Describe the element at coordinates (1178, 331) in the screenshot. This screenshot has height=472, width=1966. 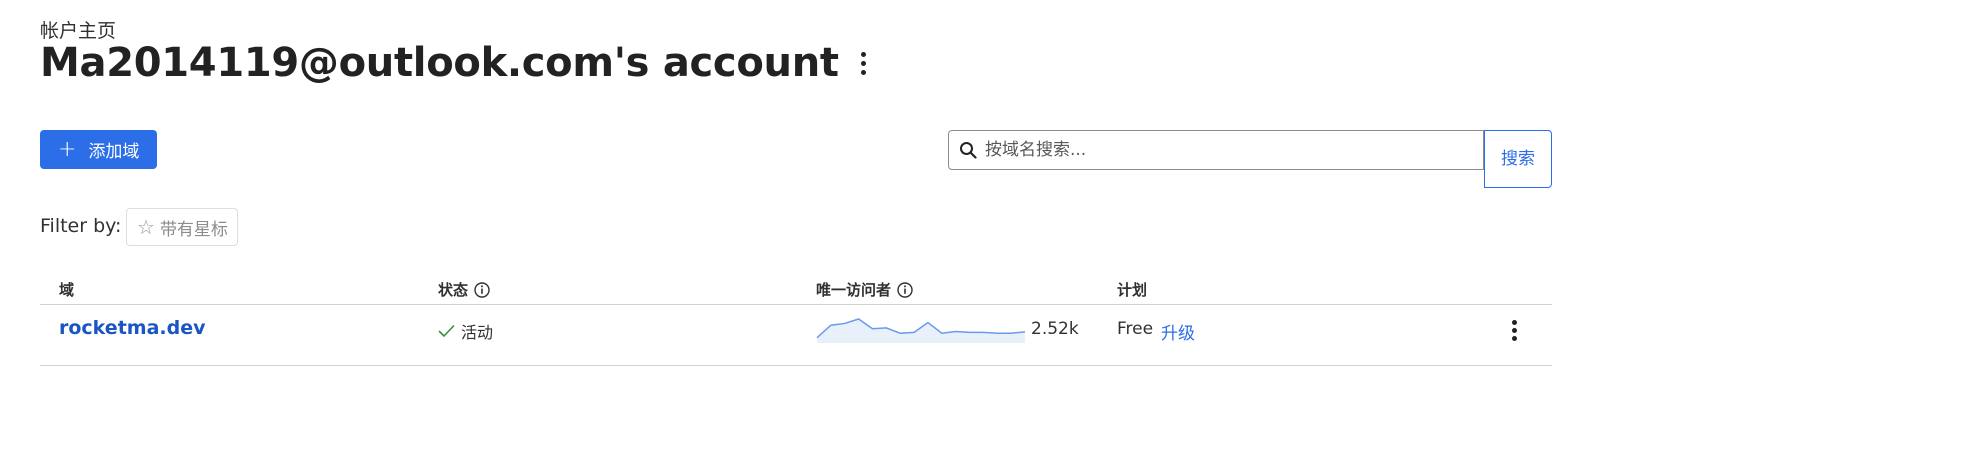
I see `upgrade-link: 升级` at that location.